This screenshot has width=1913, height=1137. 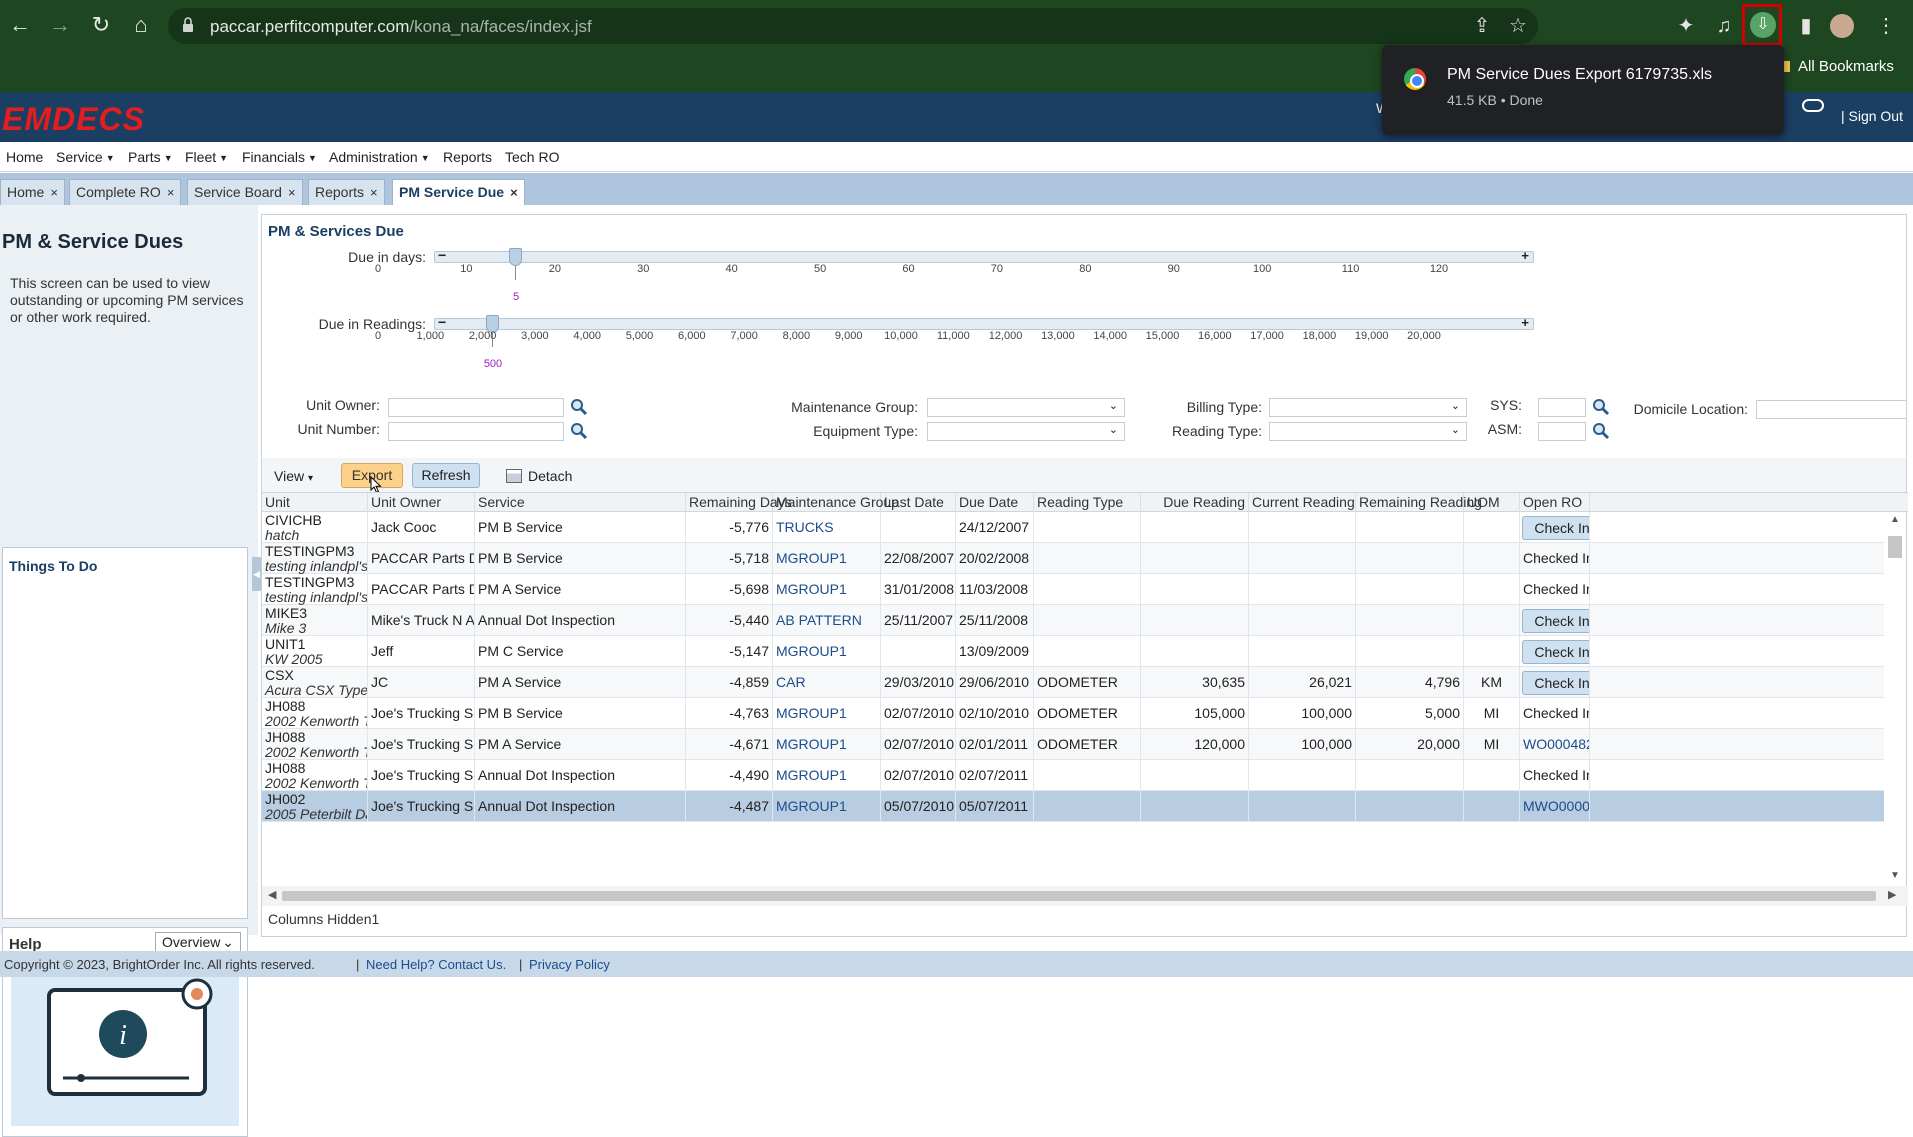 I want to click on columns-hidden: Columns Hidden1, so click(x=323, y=919).